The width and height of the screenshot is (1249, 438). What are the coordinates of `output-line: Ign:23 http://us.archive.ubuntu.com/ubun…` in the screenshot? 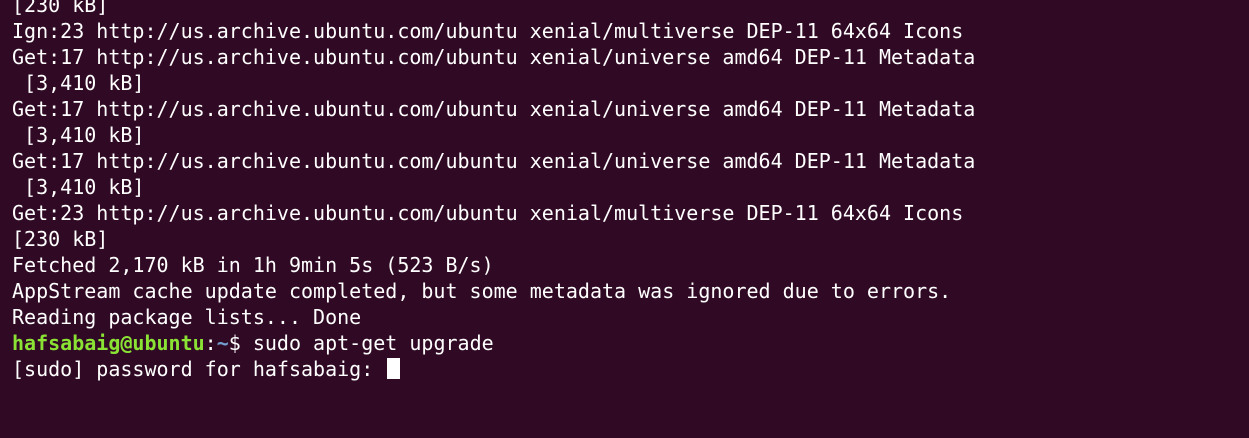 It's located at (488, 31).